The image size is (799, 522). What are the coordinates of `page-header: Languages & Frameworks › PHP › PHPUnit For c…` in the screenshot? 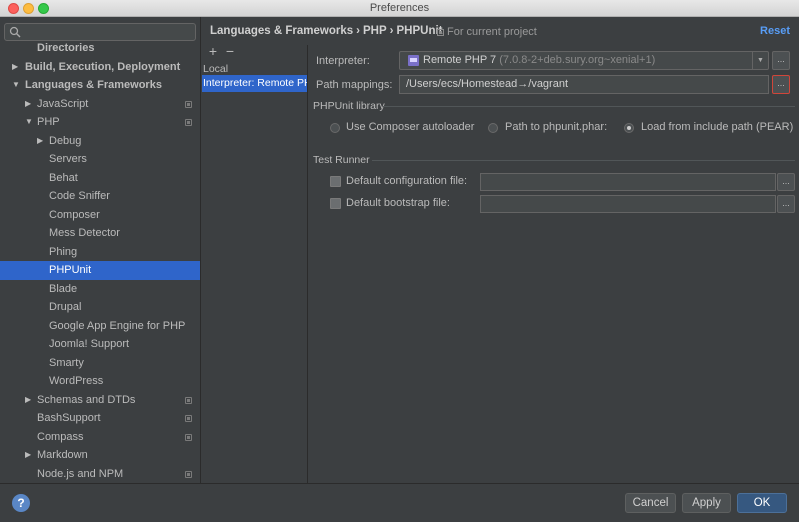 It's located at (500, 31).